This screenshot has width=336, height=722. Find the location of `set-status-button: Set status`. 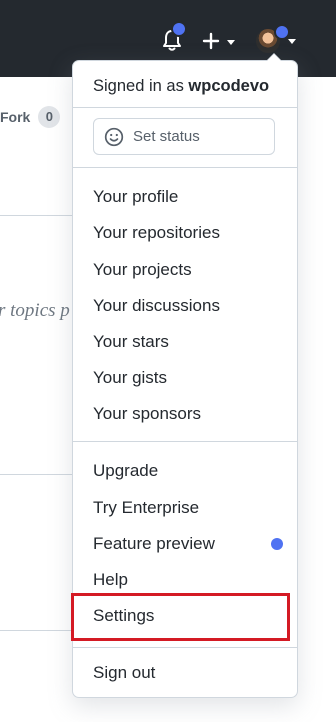

set-status-button: Set status is located at coordinates (184, 136).